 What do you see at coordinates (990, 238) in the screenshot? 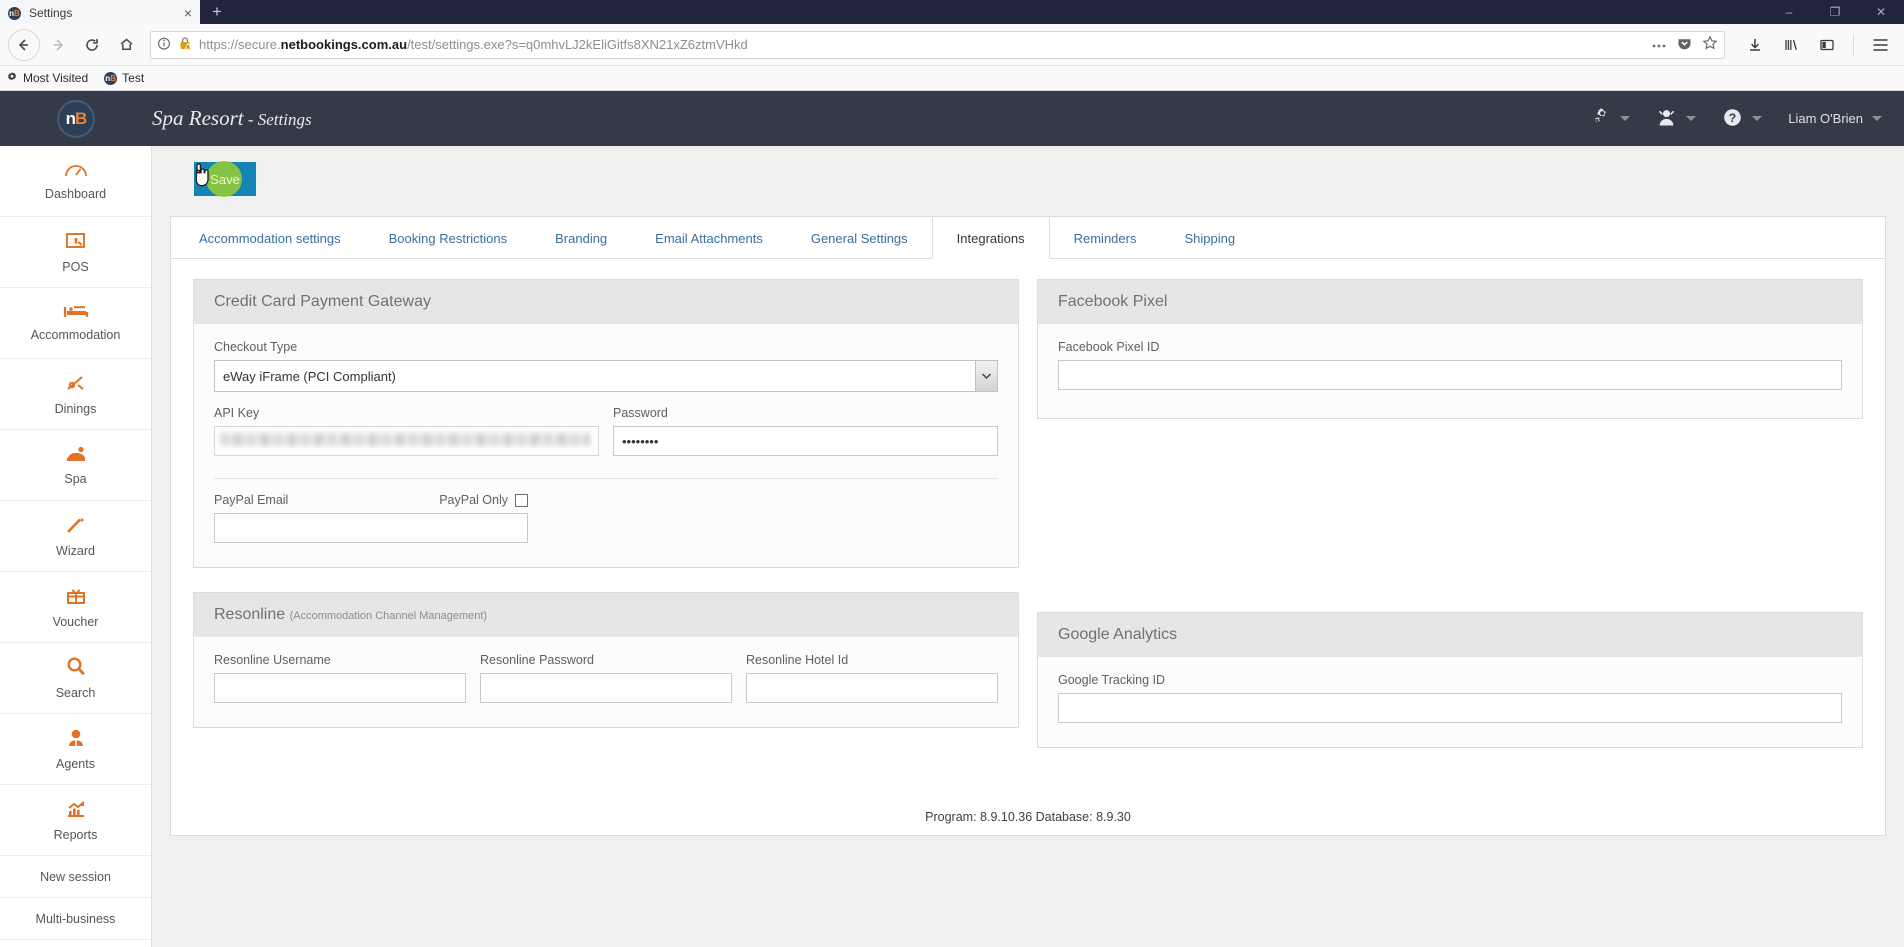
I see `tab-integrations: Integrations` at bounding box center [990, 238].